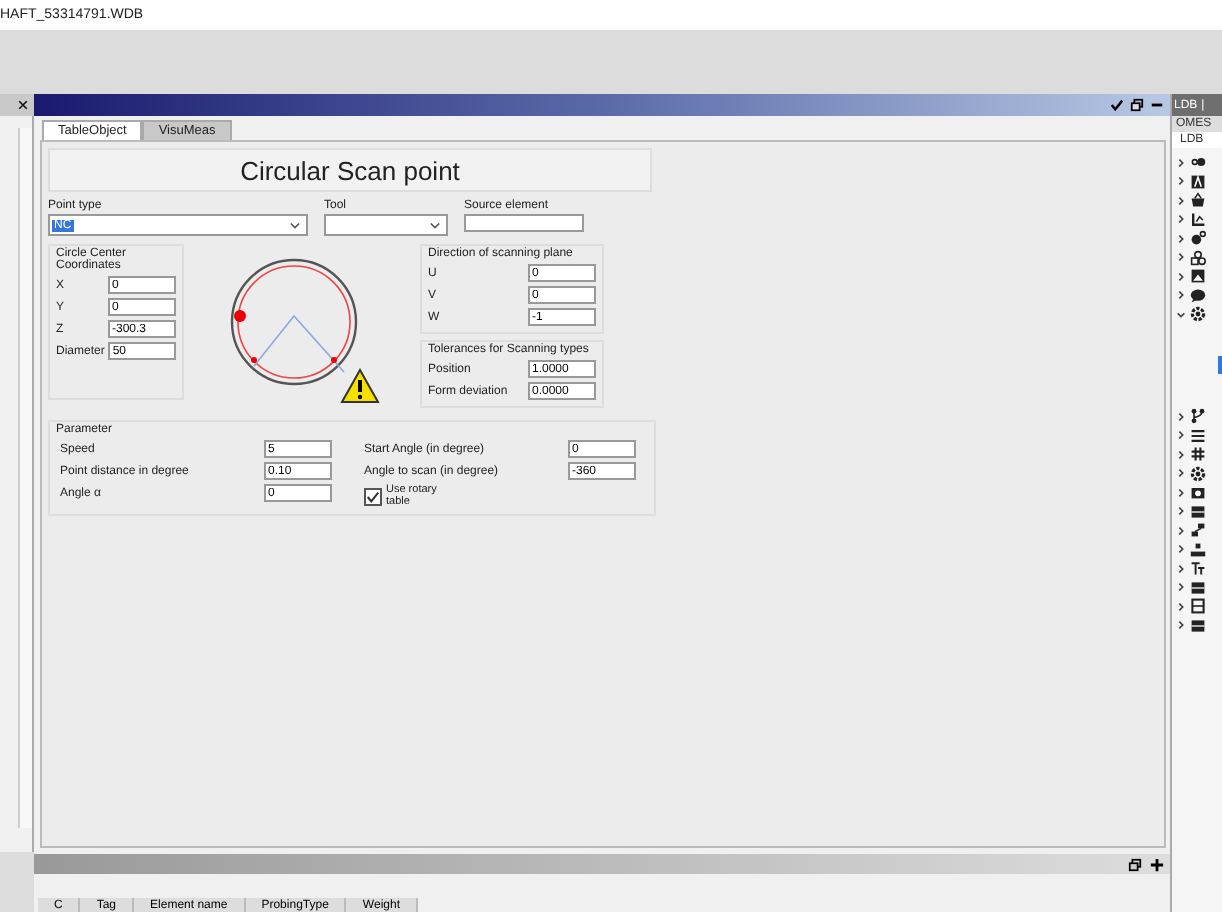 Image resolution: width=1222 pixels, height=912 pixels. I want to click on selection-marker, so click(1220, 365).